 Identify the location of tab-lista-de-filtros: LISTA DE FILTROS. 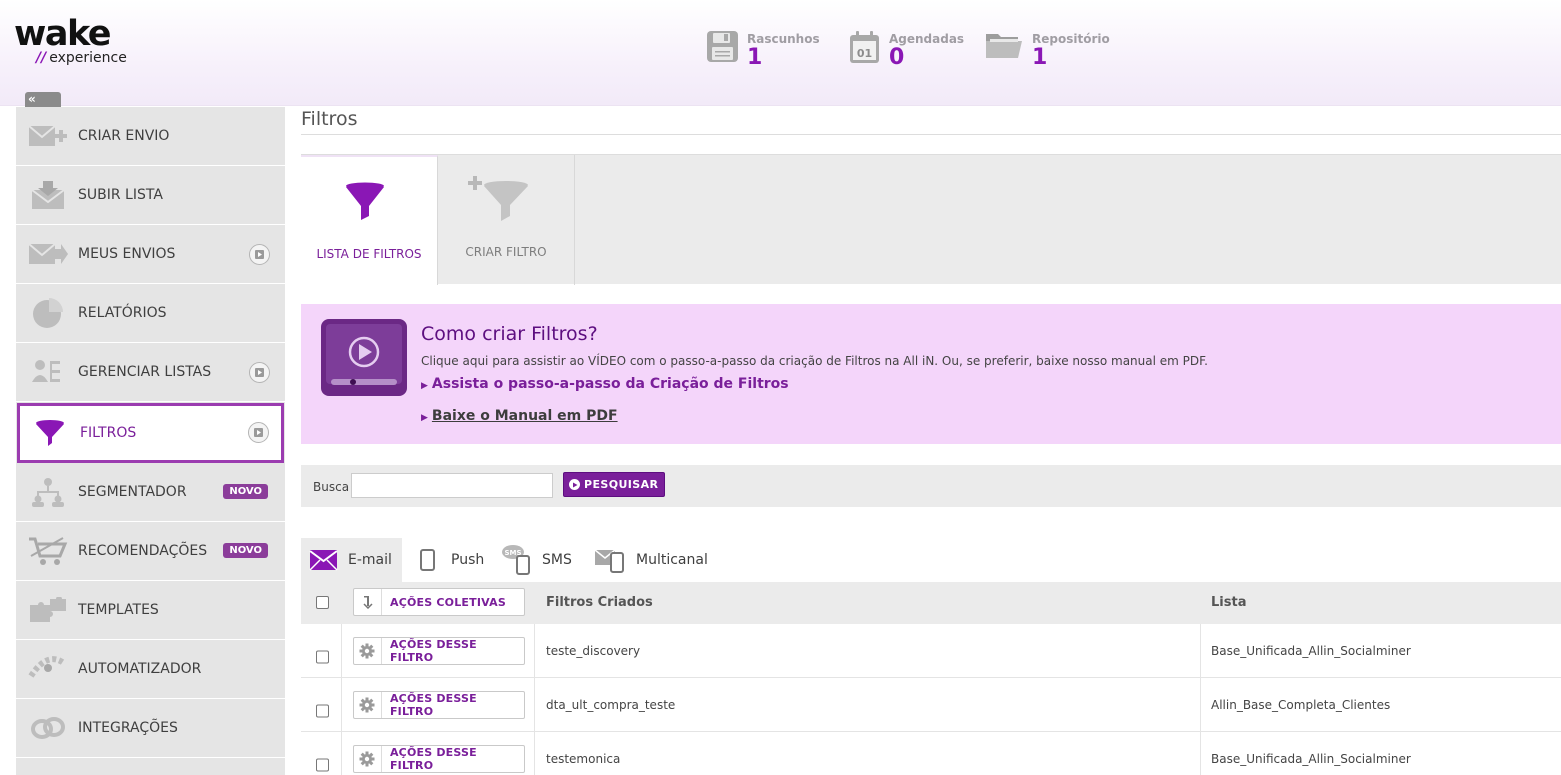
(369, 220).